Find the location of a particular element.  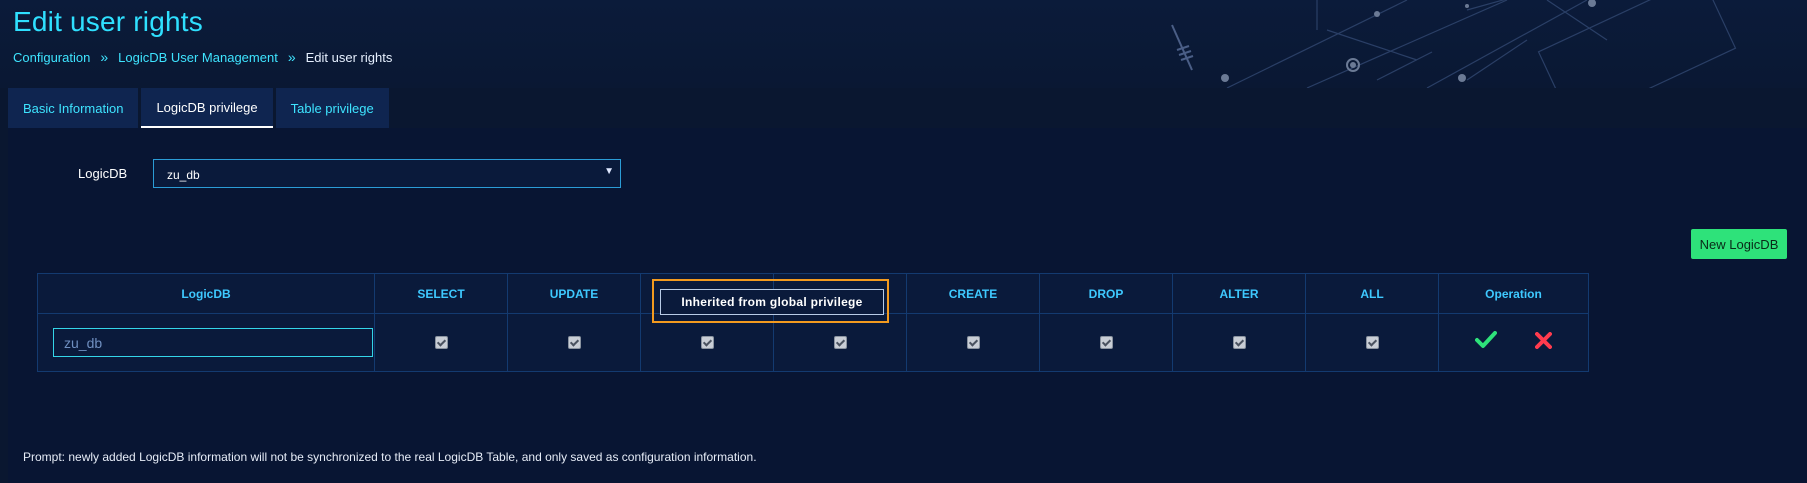

drop-cell is located at coordinates (1106, 342).